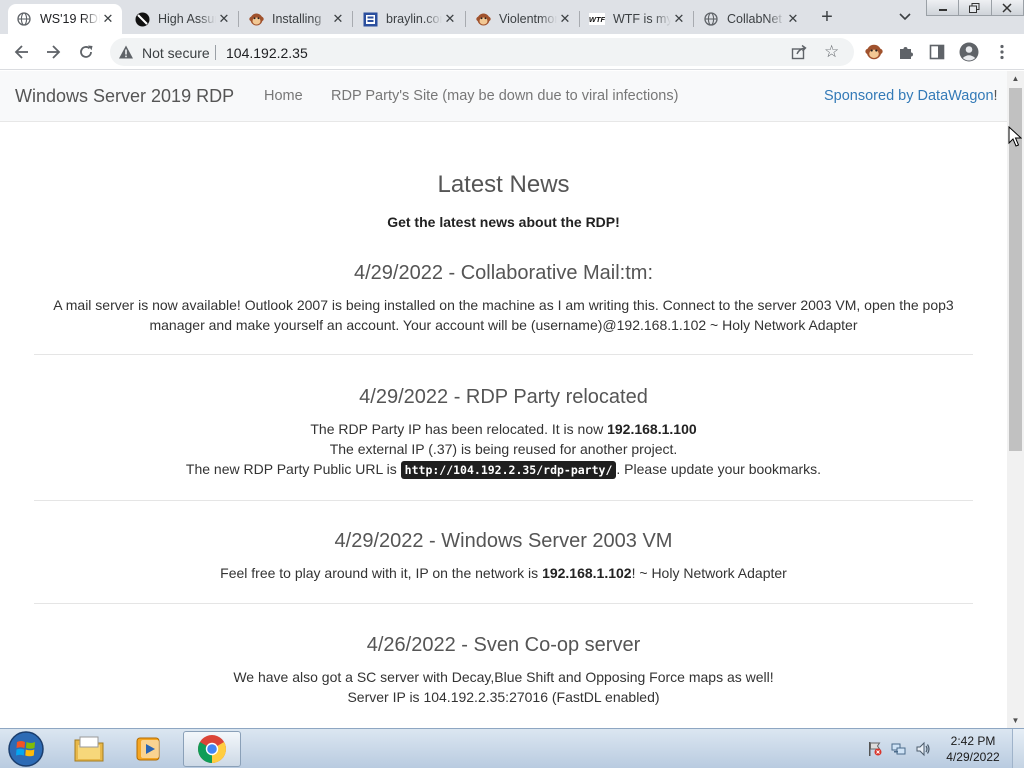 This screenshot has width=1024, height=768. Describe the element at coordinates (754, 19) in the screenshot. I see `tab-title: CollabNet` at that location.